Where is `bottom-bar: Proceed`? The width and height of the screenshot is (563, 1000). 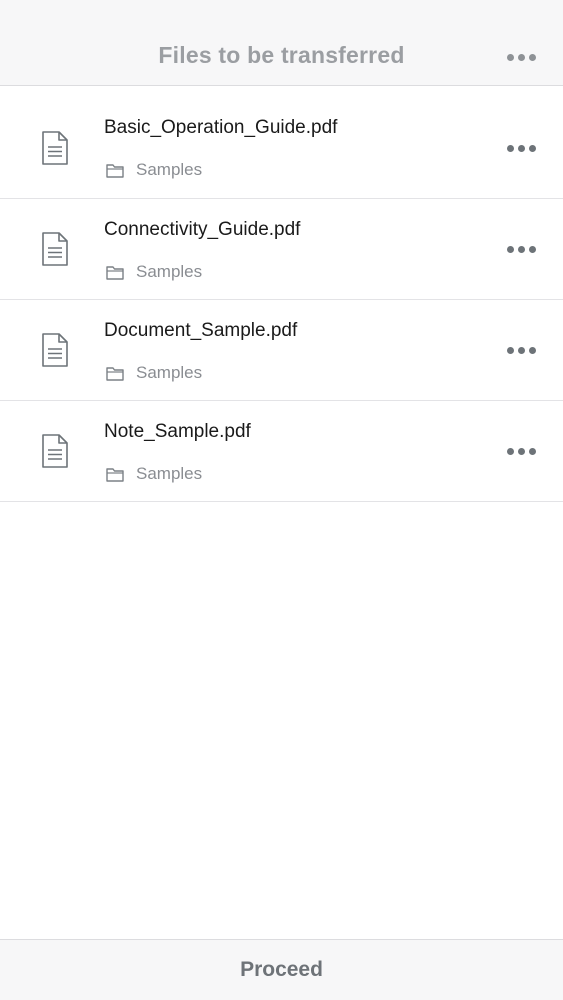 bottom-bar: Proceed is located at coordinates (281, 969).